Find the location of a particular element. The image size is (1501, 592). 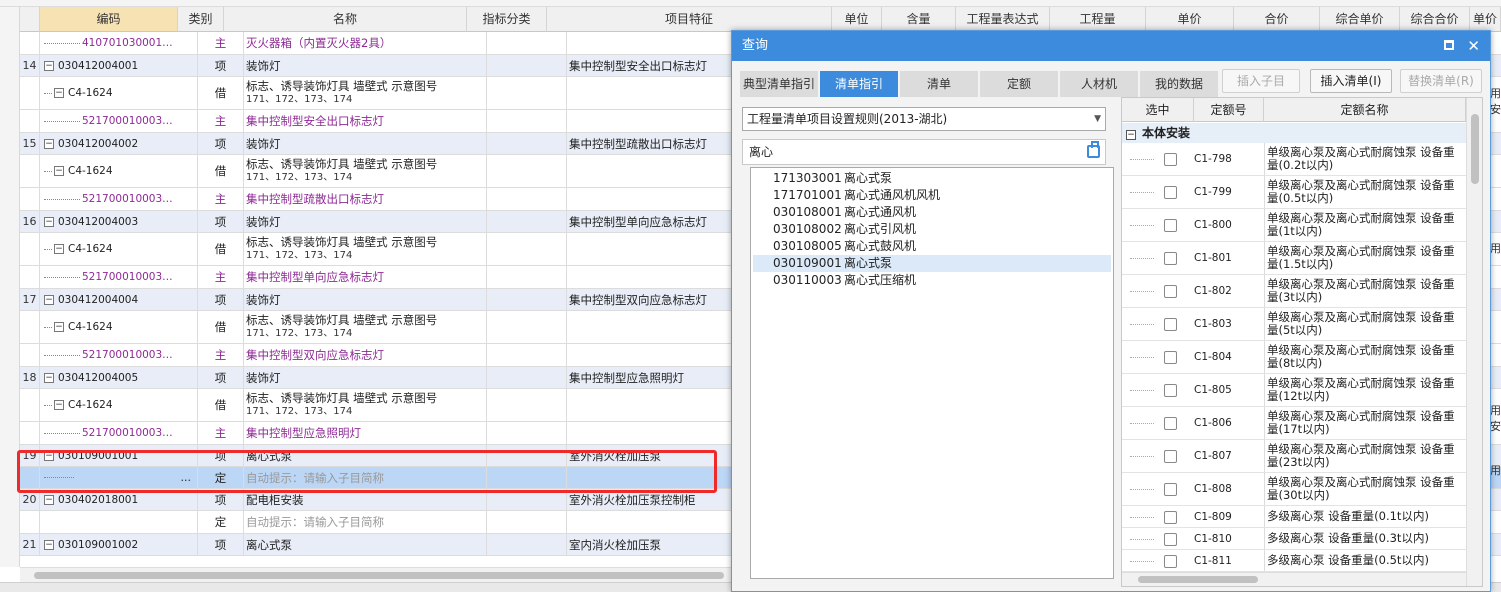

header-price: 单价 is located at coordinates (1190, 19).